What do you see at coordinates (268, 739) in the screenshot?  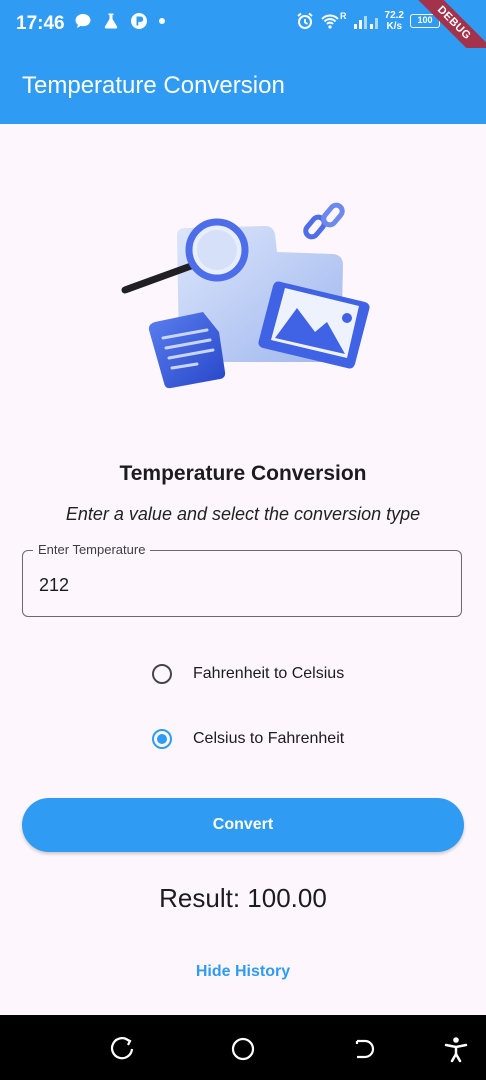 I see `option-label: Celsius to Fahrenheit` at bounding box center [268, 739].